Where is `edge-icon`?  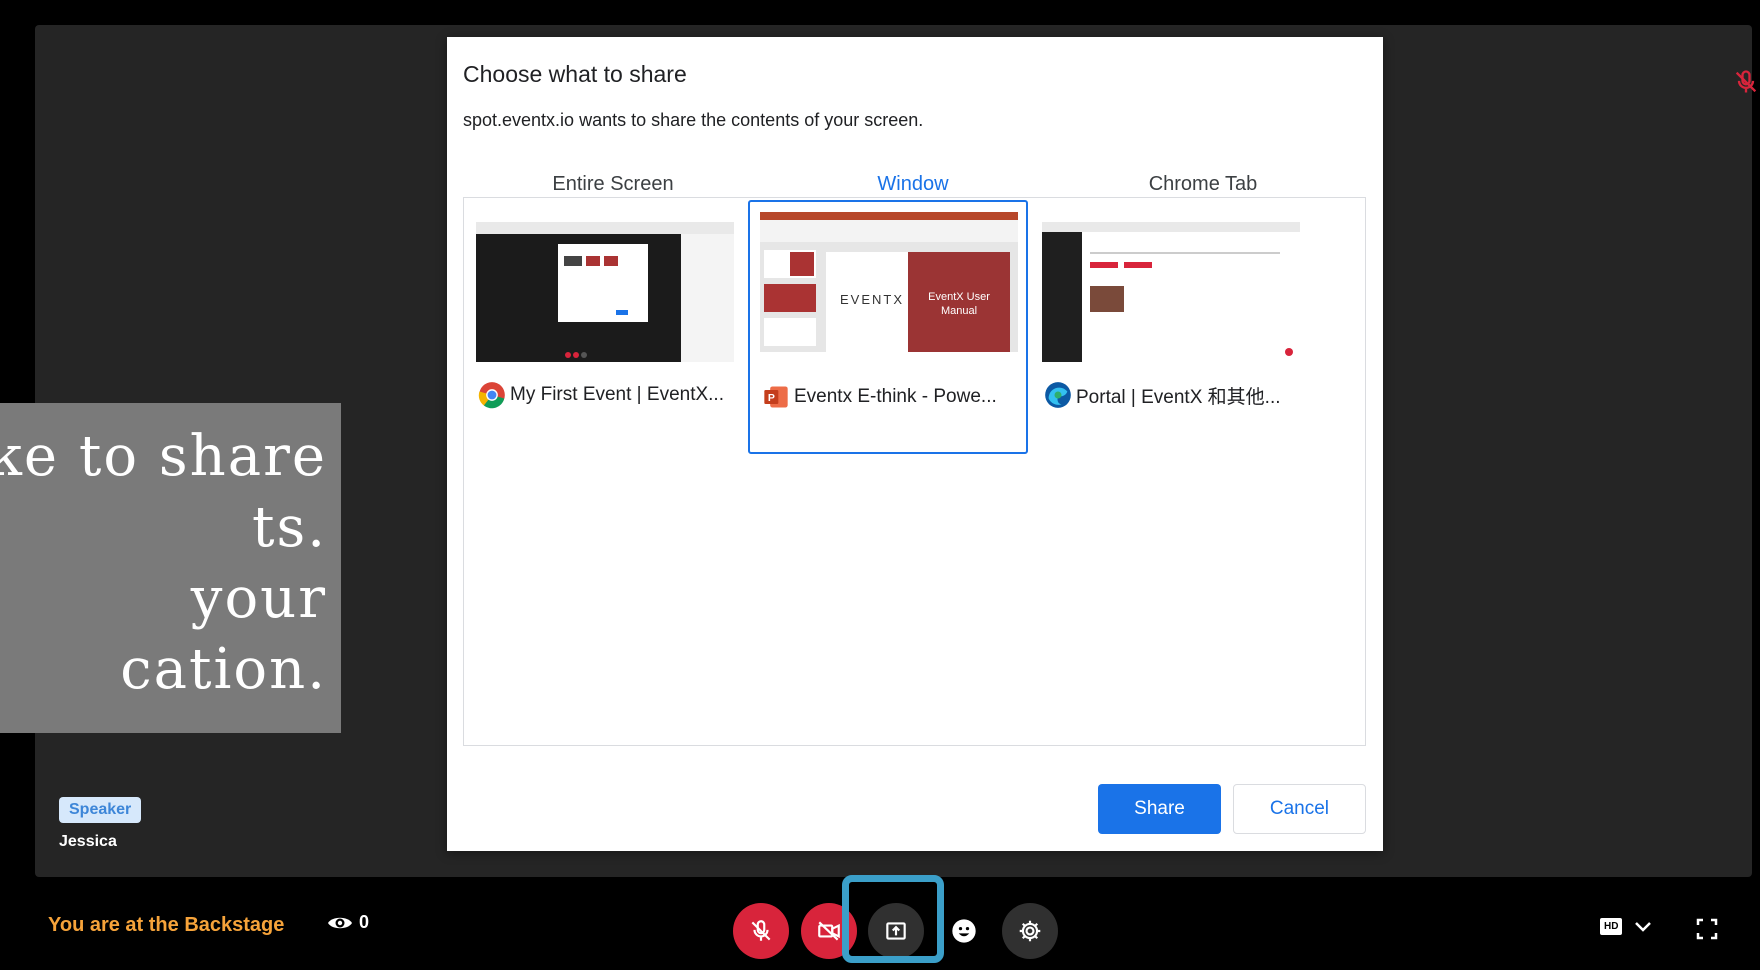
edge-icon is located at coordinates (1058, 395).